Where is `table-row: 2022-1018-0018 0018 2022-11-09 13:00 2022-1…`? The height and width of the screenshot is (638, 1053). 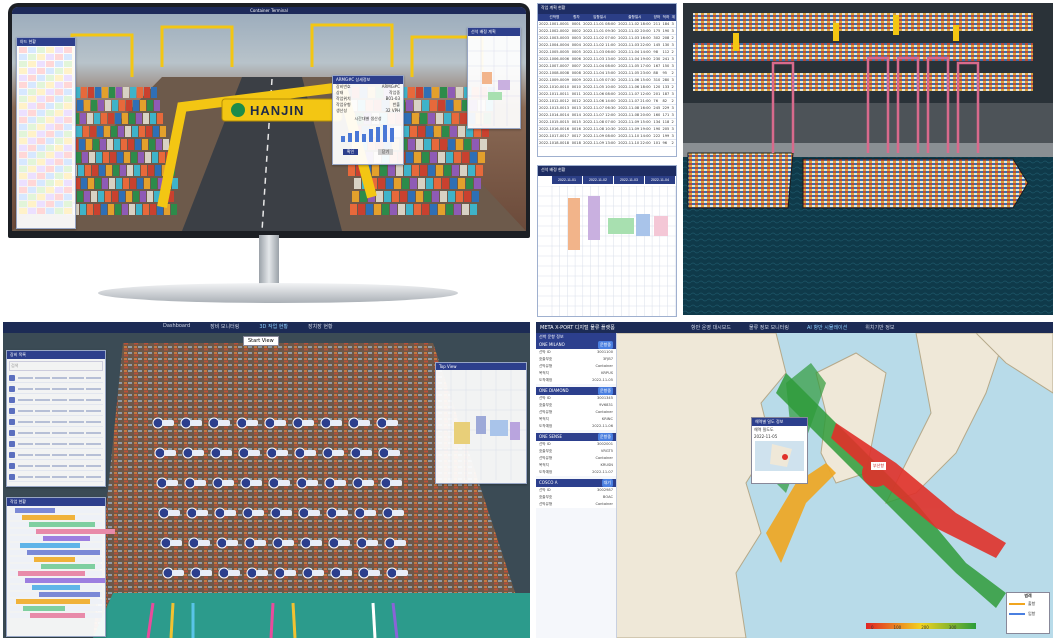 table-row: 2022-1018-0018 0018 2022-11-09 13:00 2022-1… is located at coordinates (607, 143).